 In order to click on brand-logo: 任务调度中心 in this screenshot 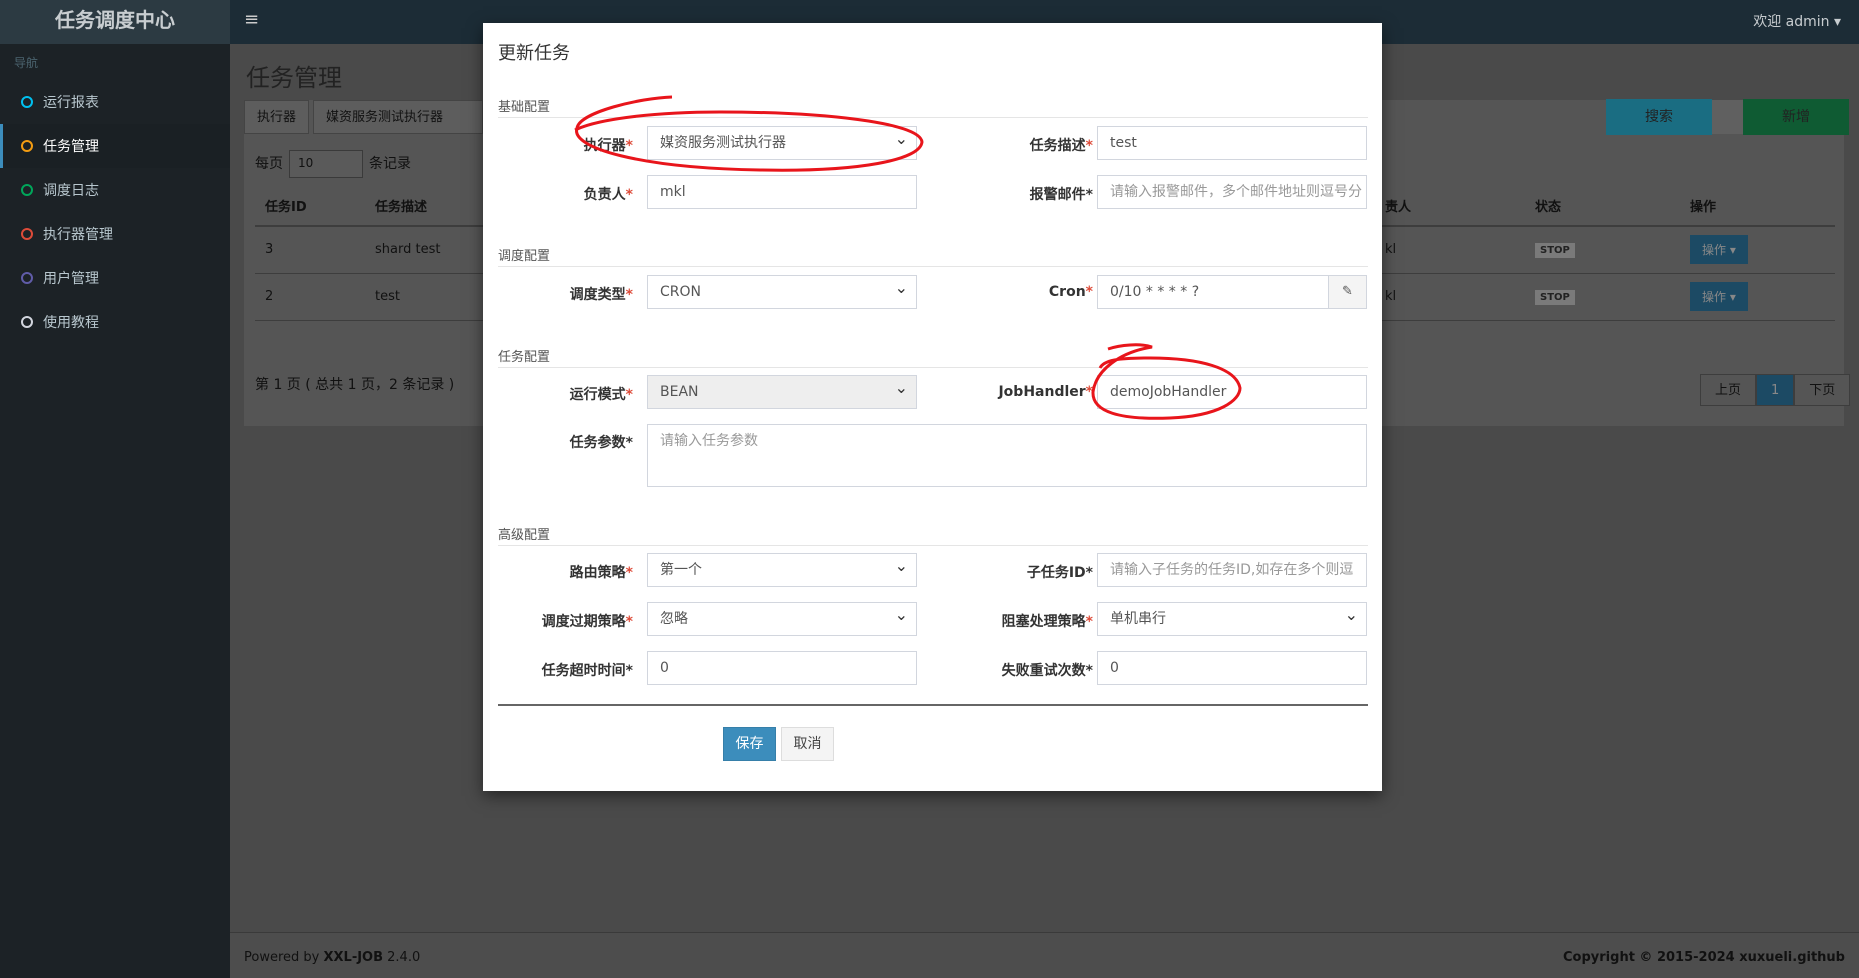, I will do `click(115, 22)`.